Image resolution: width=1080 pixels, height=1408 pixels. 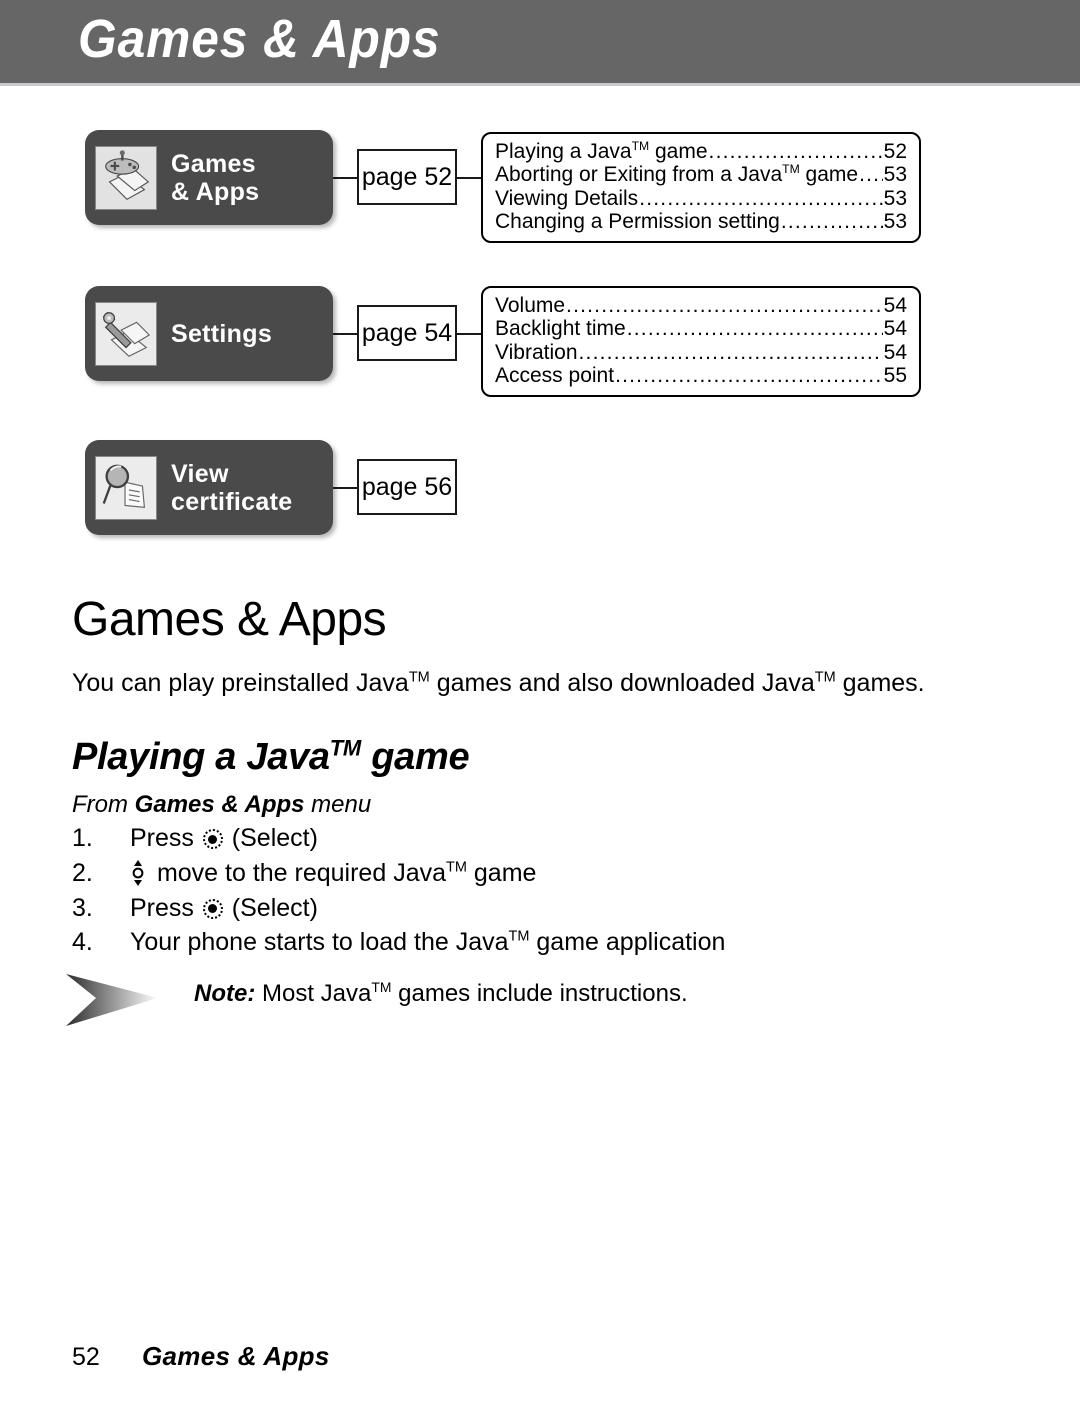 I want to click on step-number: 2., so click(x=82, y=872).